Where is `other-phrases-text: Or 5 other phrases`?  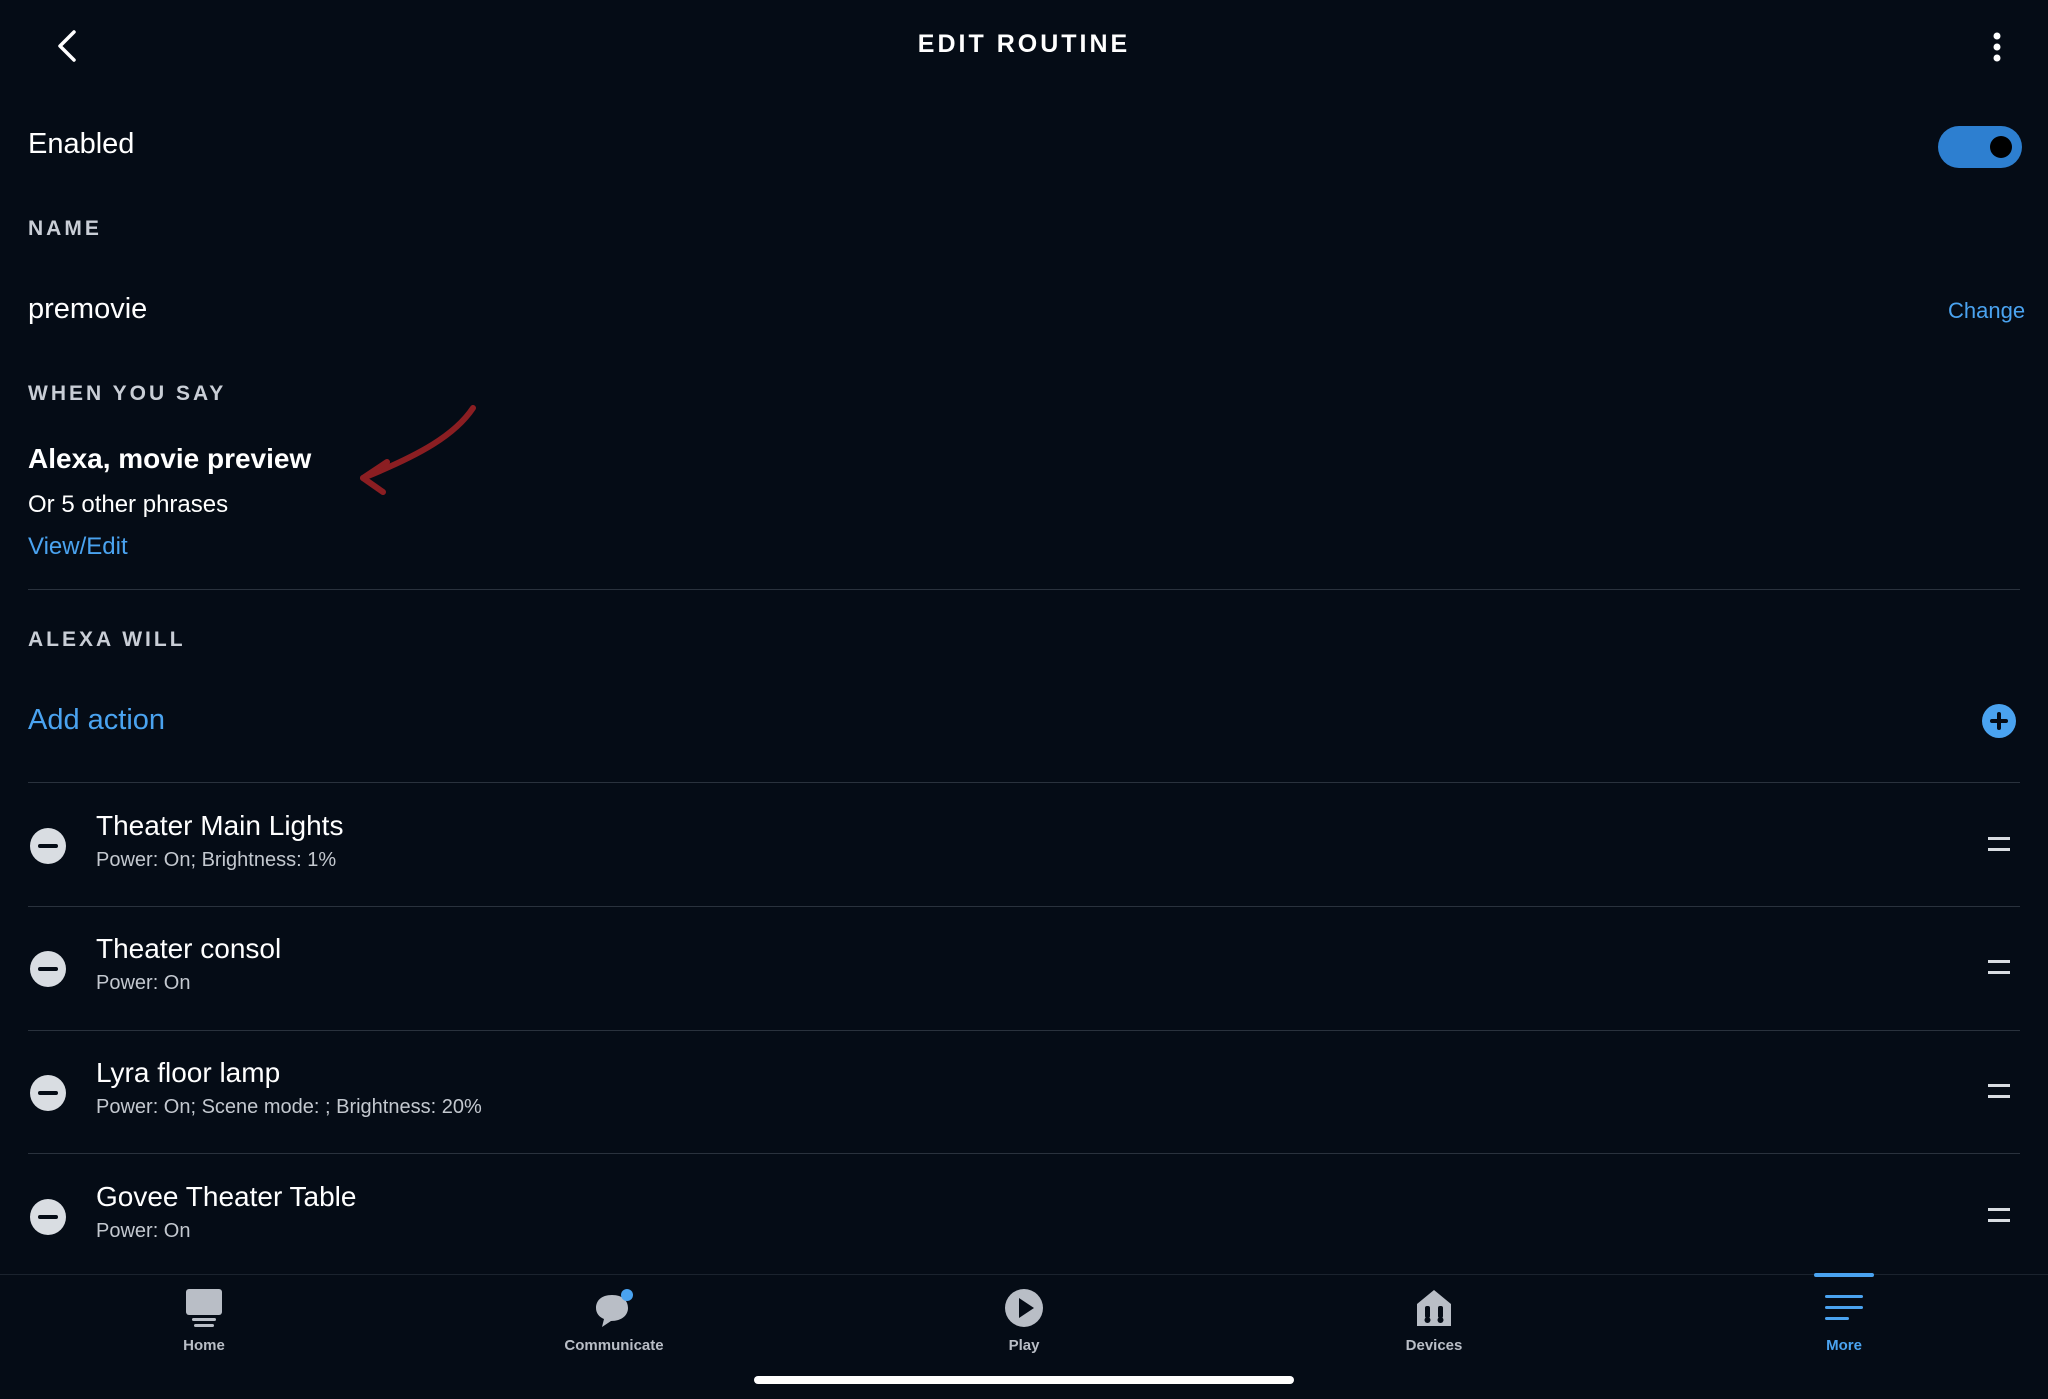 other-phrases-text: Or 5 other phrases is located at coordinates (128, 504).